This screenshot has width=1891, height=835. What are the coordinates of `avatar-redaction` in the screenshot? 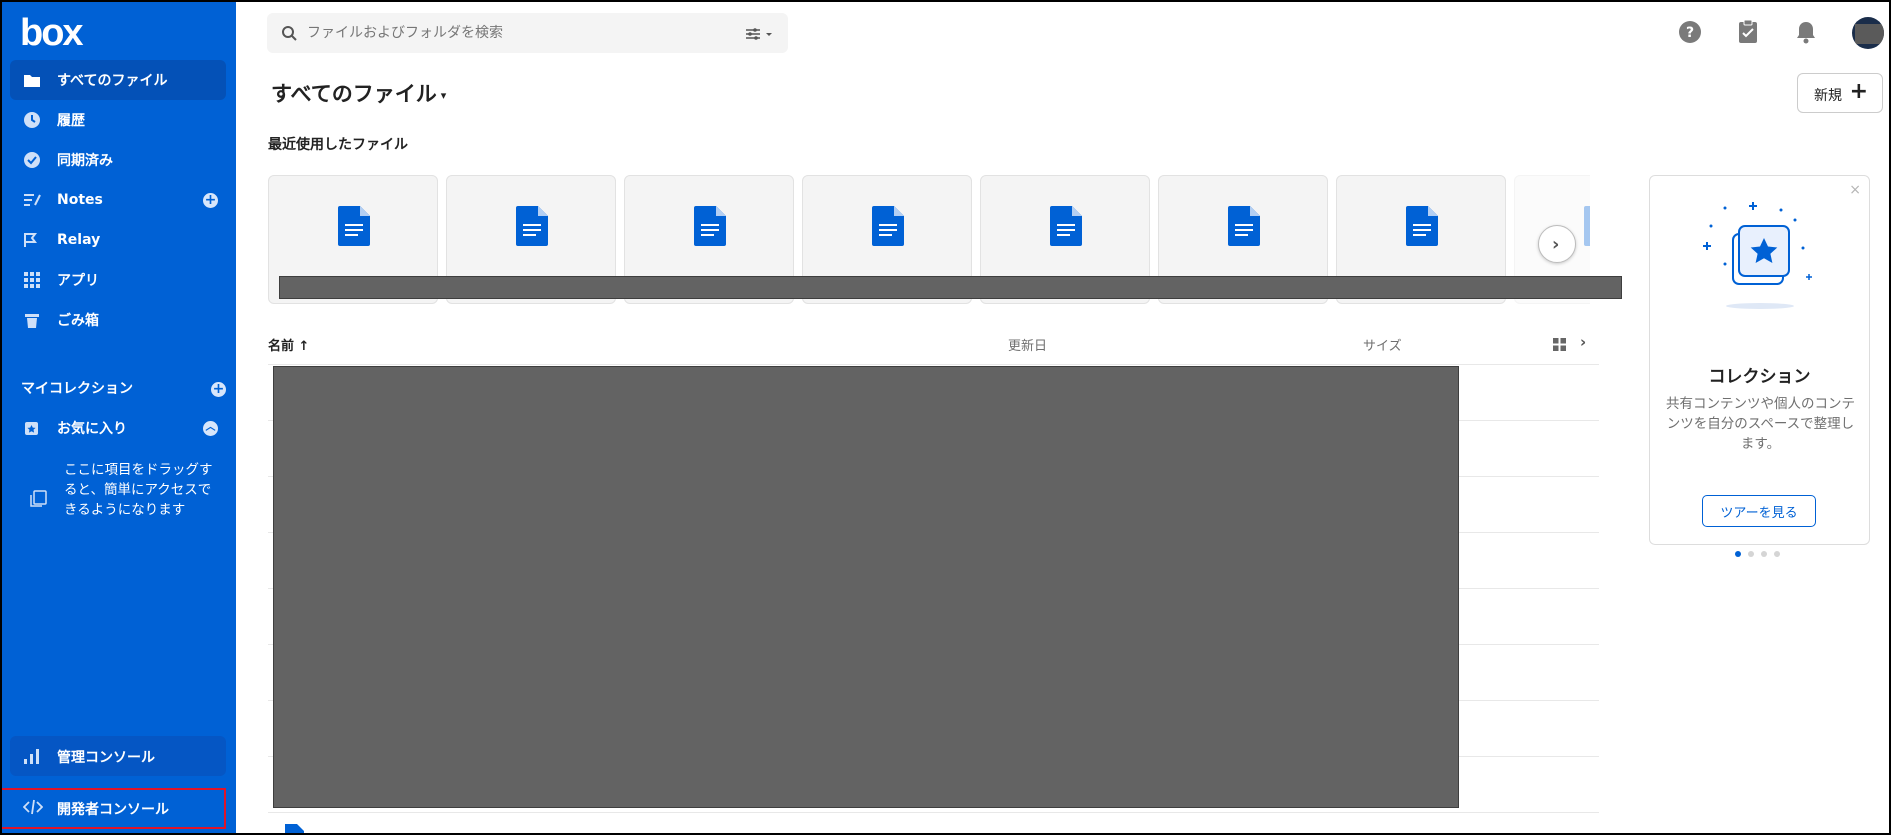 It's located at (1869, 34).